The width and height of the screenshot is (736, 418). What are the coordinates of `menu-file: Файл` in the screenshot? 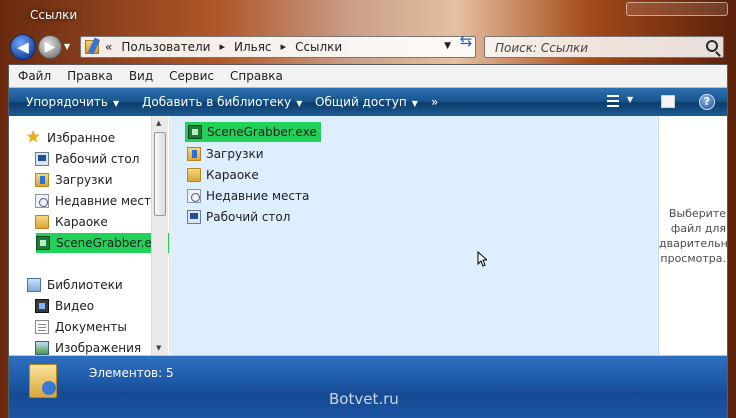 It's located at (34, 76).